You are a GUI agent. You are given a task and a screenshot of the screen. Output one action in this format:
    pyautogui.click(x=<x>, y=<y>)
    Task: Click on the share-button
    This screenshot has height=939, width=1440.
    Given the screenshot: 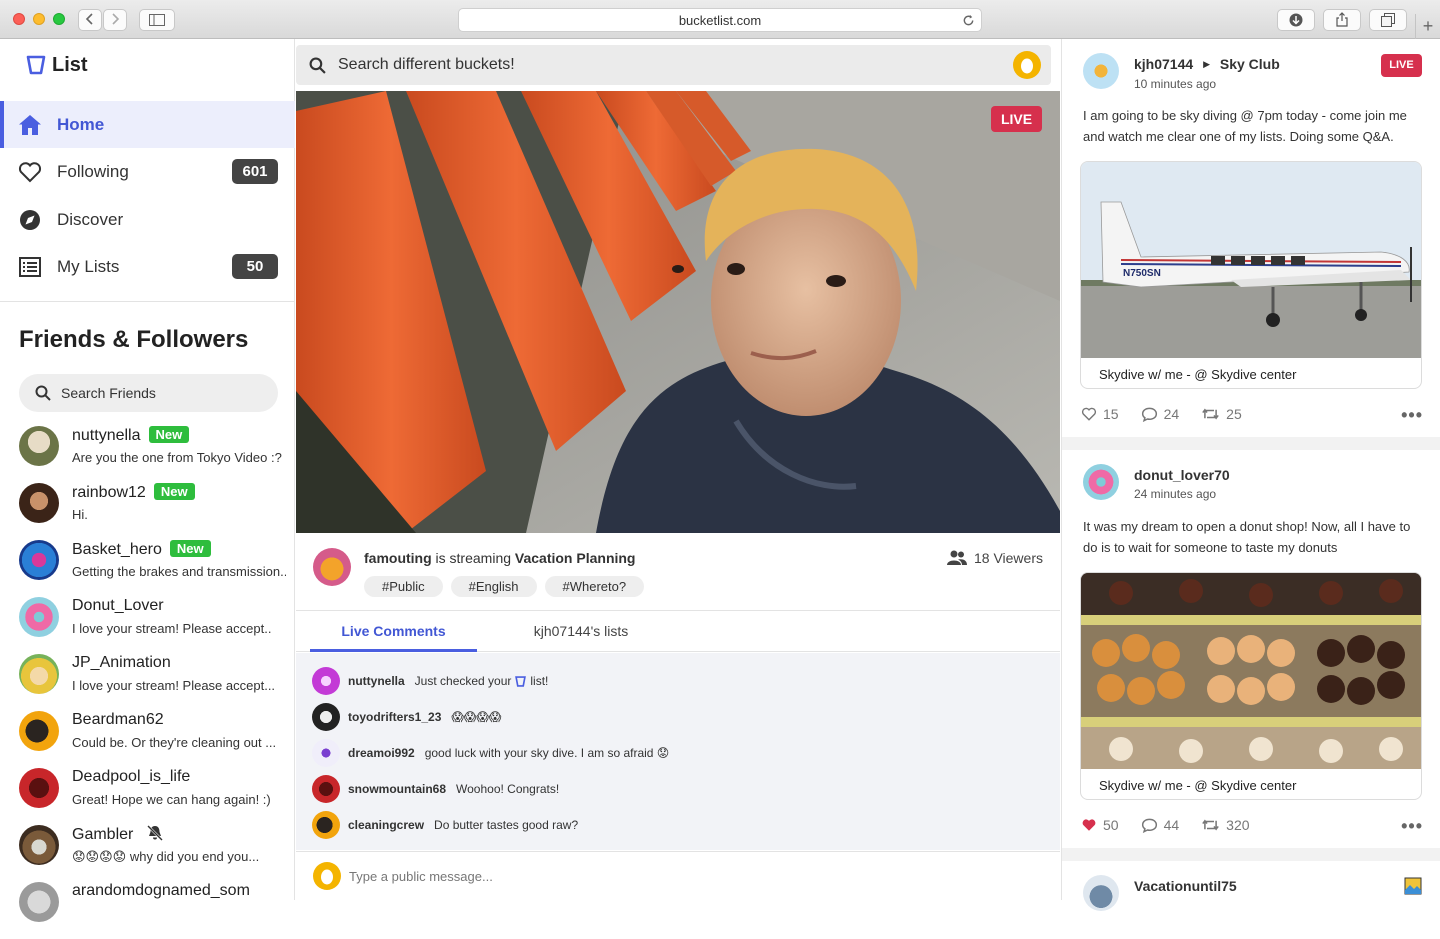 What is the action you would take?
    pyautogui.click(x=1342, y=20)
    